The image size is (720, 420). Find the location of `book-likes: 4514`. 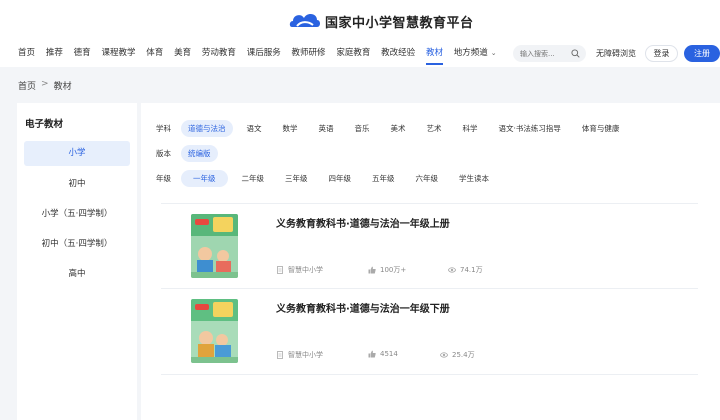

book-likes: 4514 is located at coordinates (383, 354).